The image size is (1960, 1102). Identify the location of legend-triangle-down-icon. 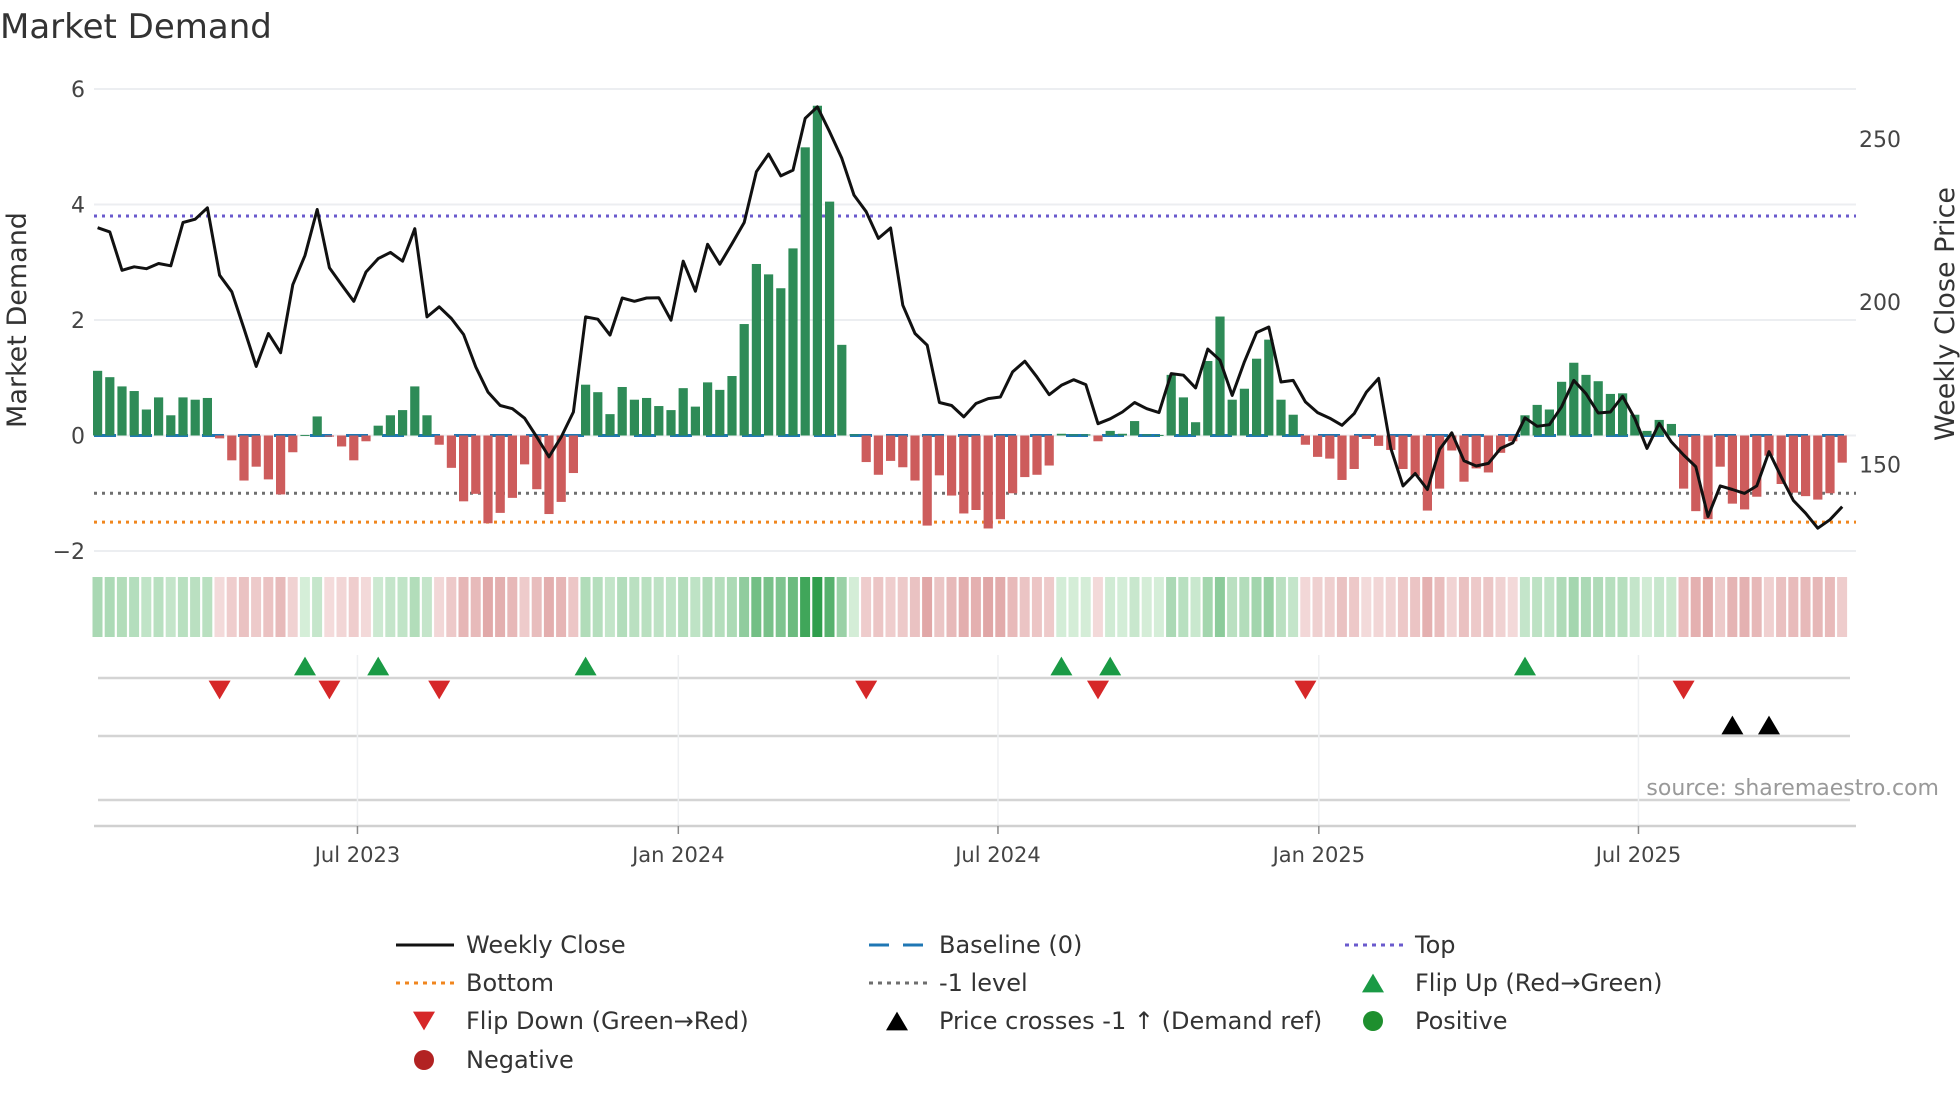
(424, 1021).